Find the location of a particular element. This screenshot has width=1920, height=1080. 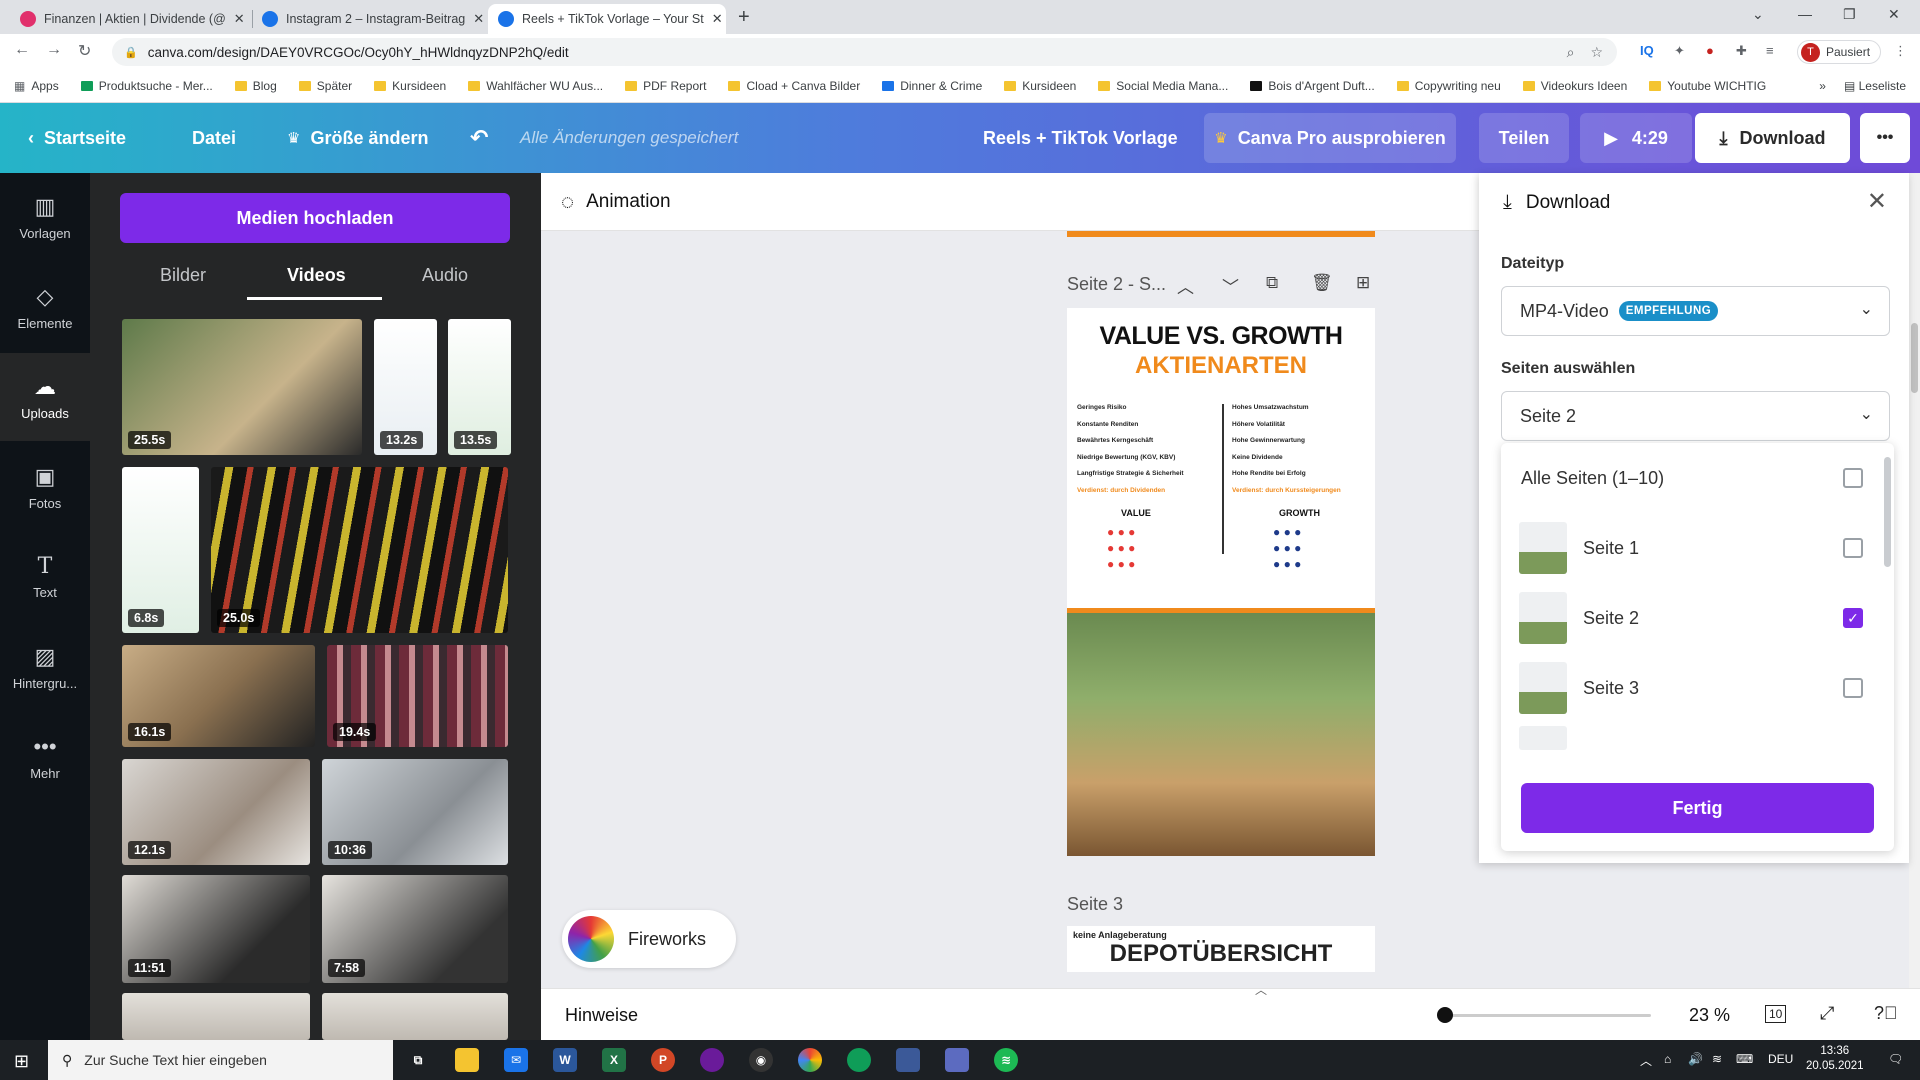

delete-page-icon: 🗑 is located at coordinates (1322, 283).